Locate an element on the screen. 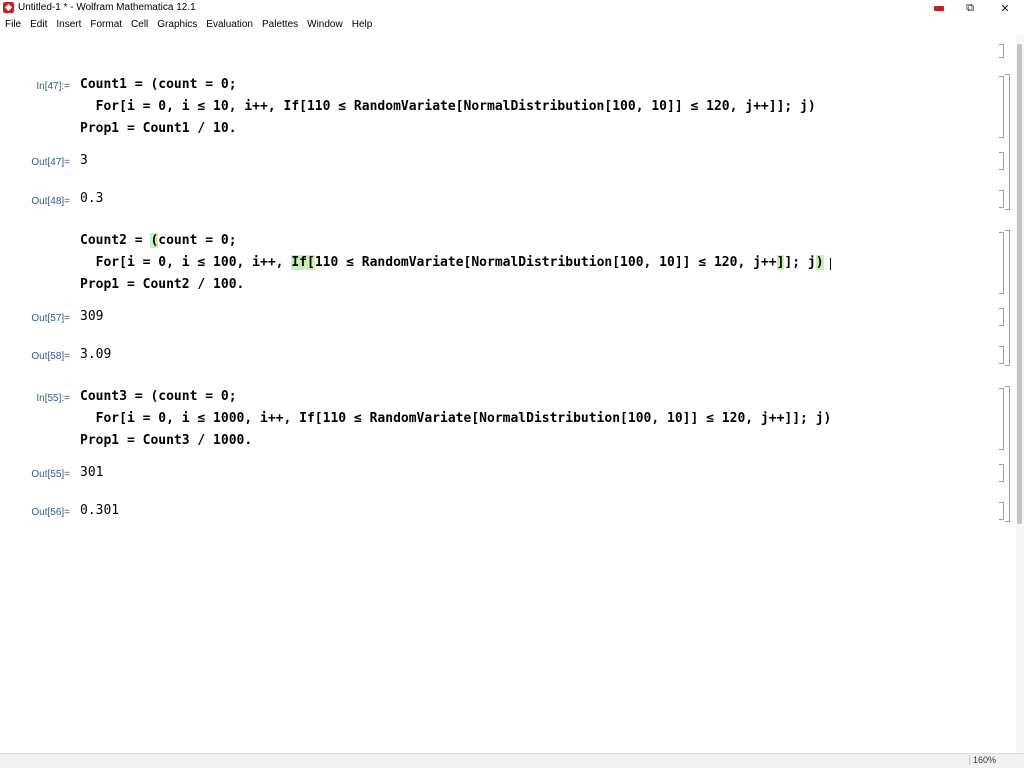 This screenshot has height=768, width=1024. input-label-47: In[47]:= is located at coordinates (53, 86).